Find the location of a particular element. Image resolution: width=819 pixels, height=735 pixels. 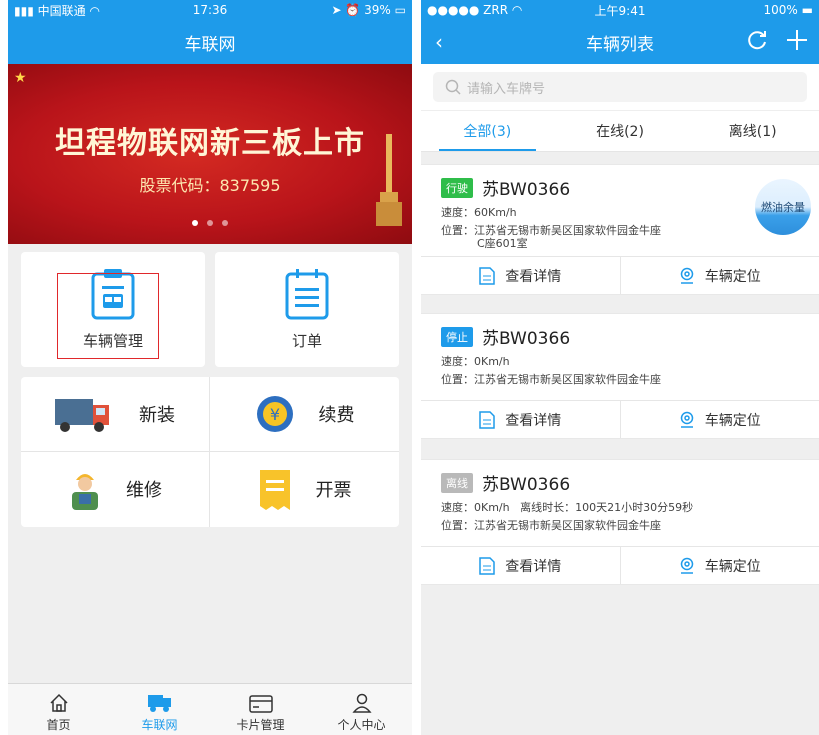

wifi-icon: ◠ is located at coordinates (94, 10).